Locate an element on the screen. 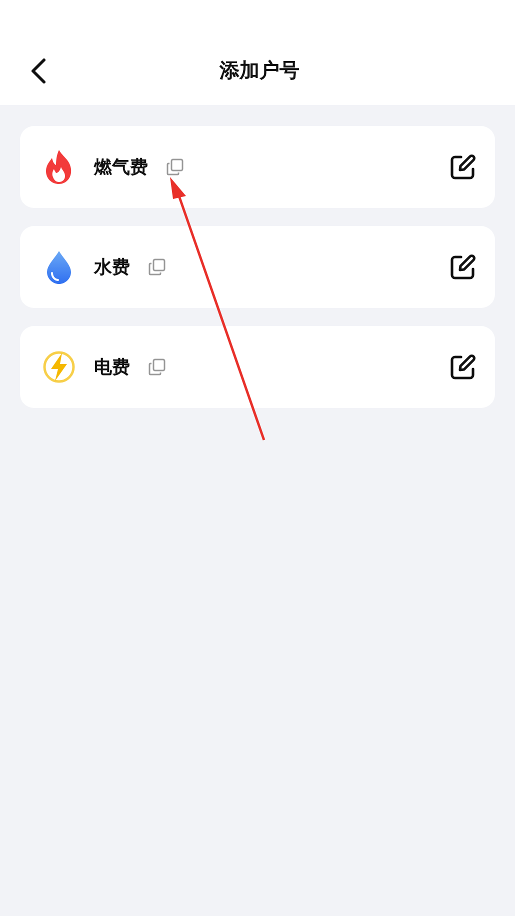 This screenshot has height=916, width=515. page-title: 添加户号 is located at coordinates (260, 70).